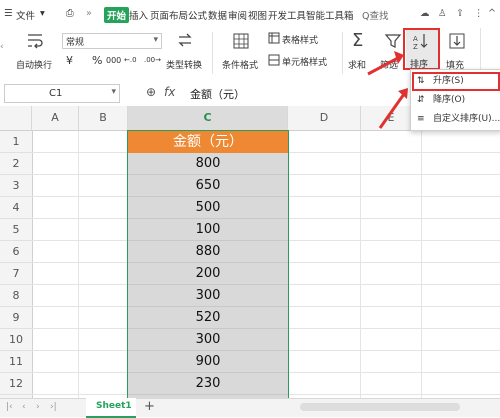  Describe the element at coordinates (16, 142) in the screenshot. I see `row-header: 1` at that location.